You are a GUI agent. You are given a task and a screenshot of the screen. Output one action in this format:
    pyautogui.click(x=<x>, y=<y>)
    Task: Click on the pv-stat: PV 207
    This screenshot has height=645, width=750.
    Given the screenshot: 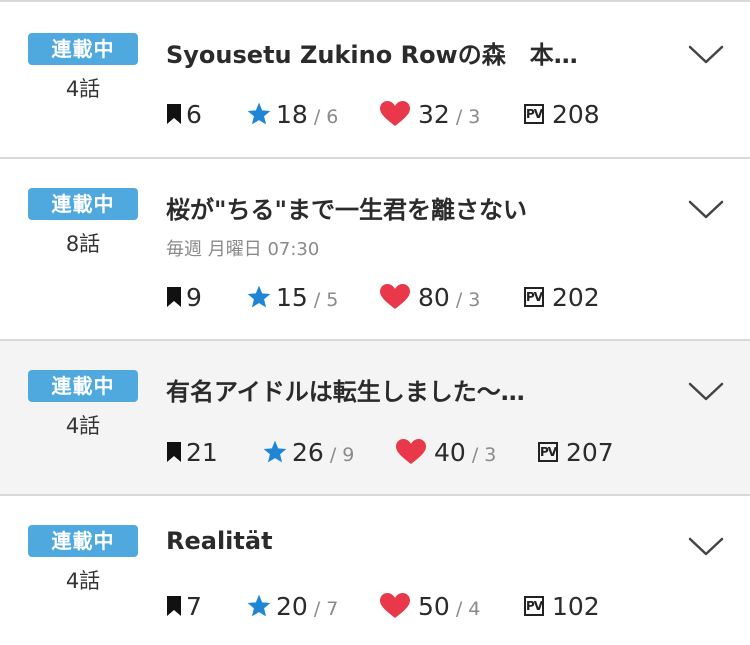 What is the action you would take?
    pyautogui.click(x=576, y=452)
    